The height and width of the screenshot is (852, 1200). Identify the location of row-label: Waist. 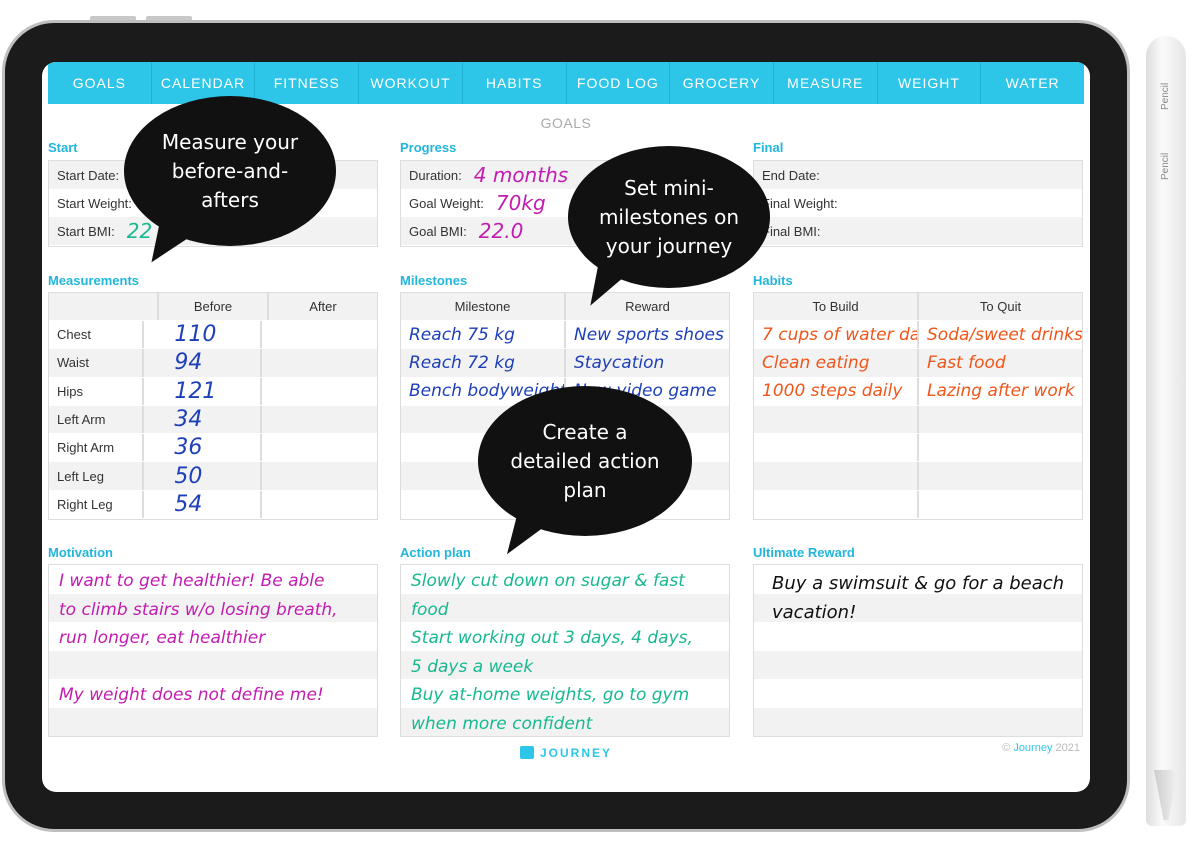
(97, 363).